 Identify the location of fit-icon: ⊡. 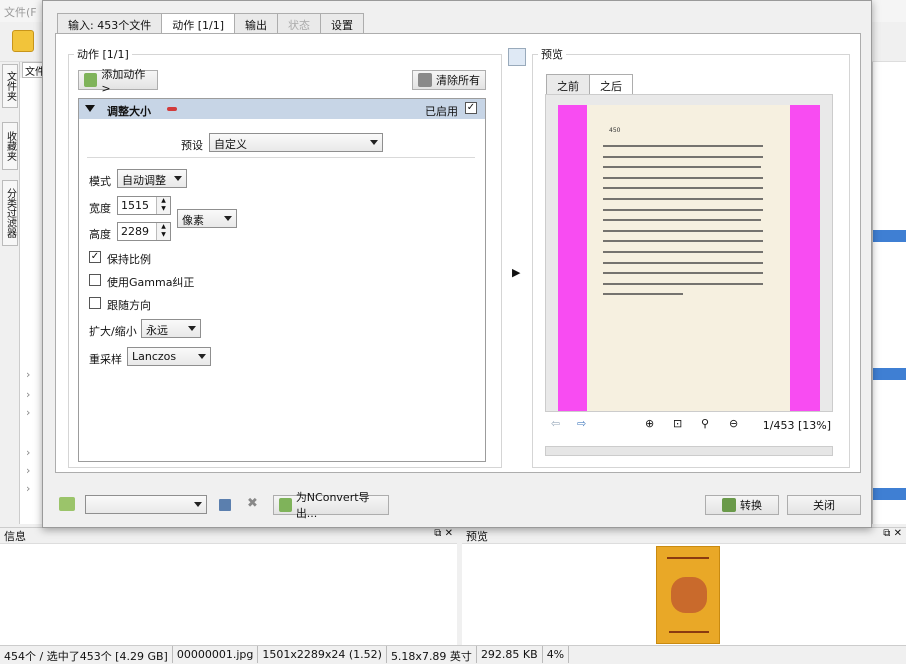
(677, 423).